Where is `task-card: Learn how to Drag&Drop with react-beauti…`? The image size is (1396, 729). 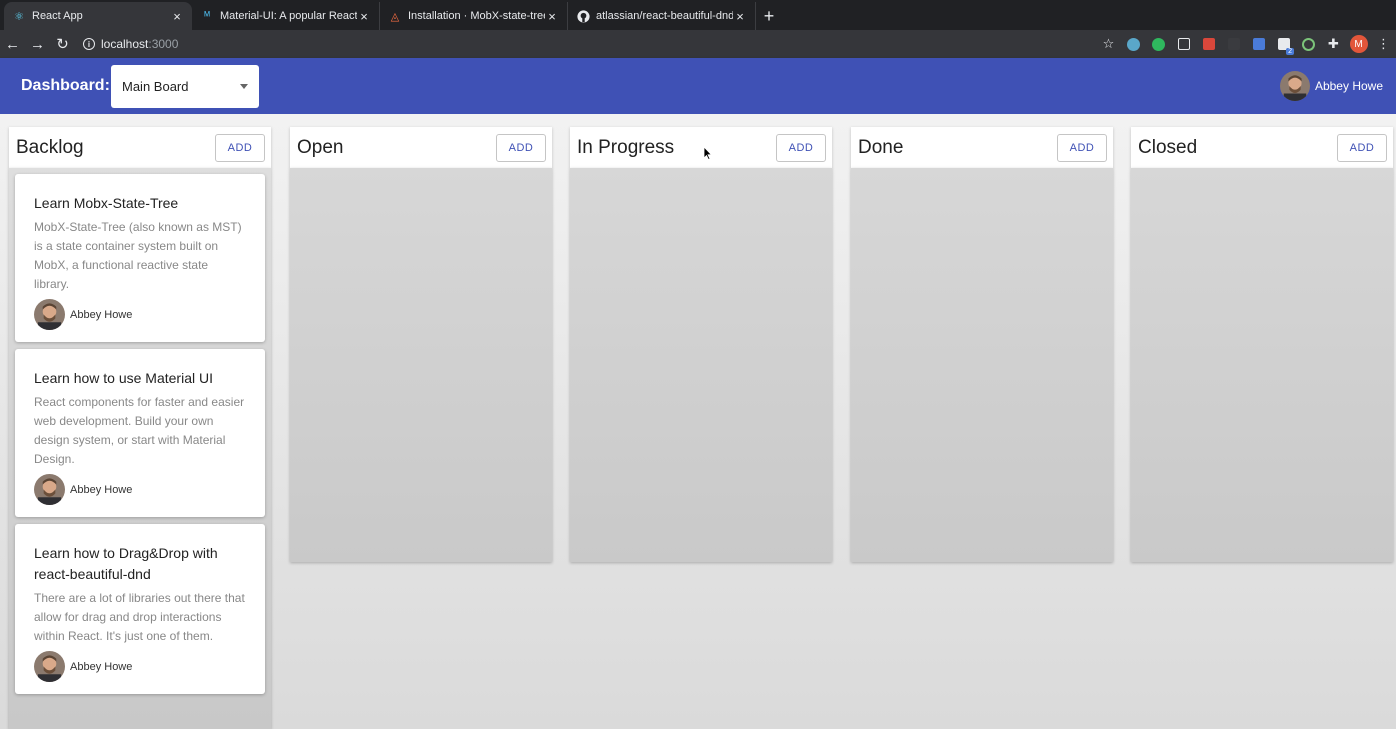 task-card: Learn how to Drag&Drop with react-beauti… is located at coordinates (140, 609).